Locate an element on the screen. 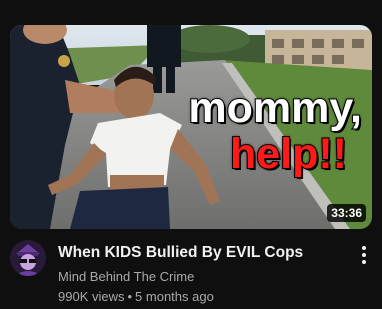  video-title: When KIDS Bullied By EVIL Cops is located at coordinates (198, 253).